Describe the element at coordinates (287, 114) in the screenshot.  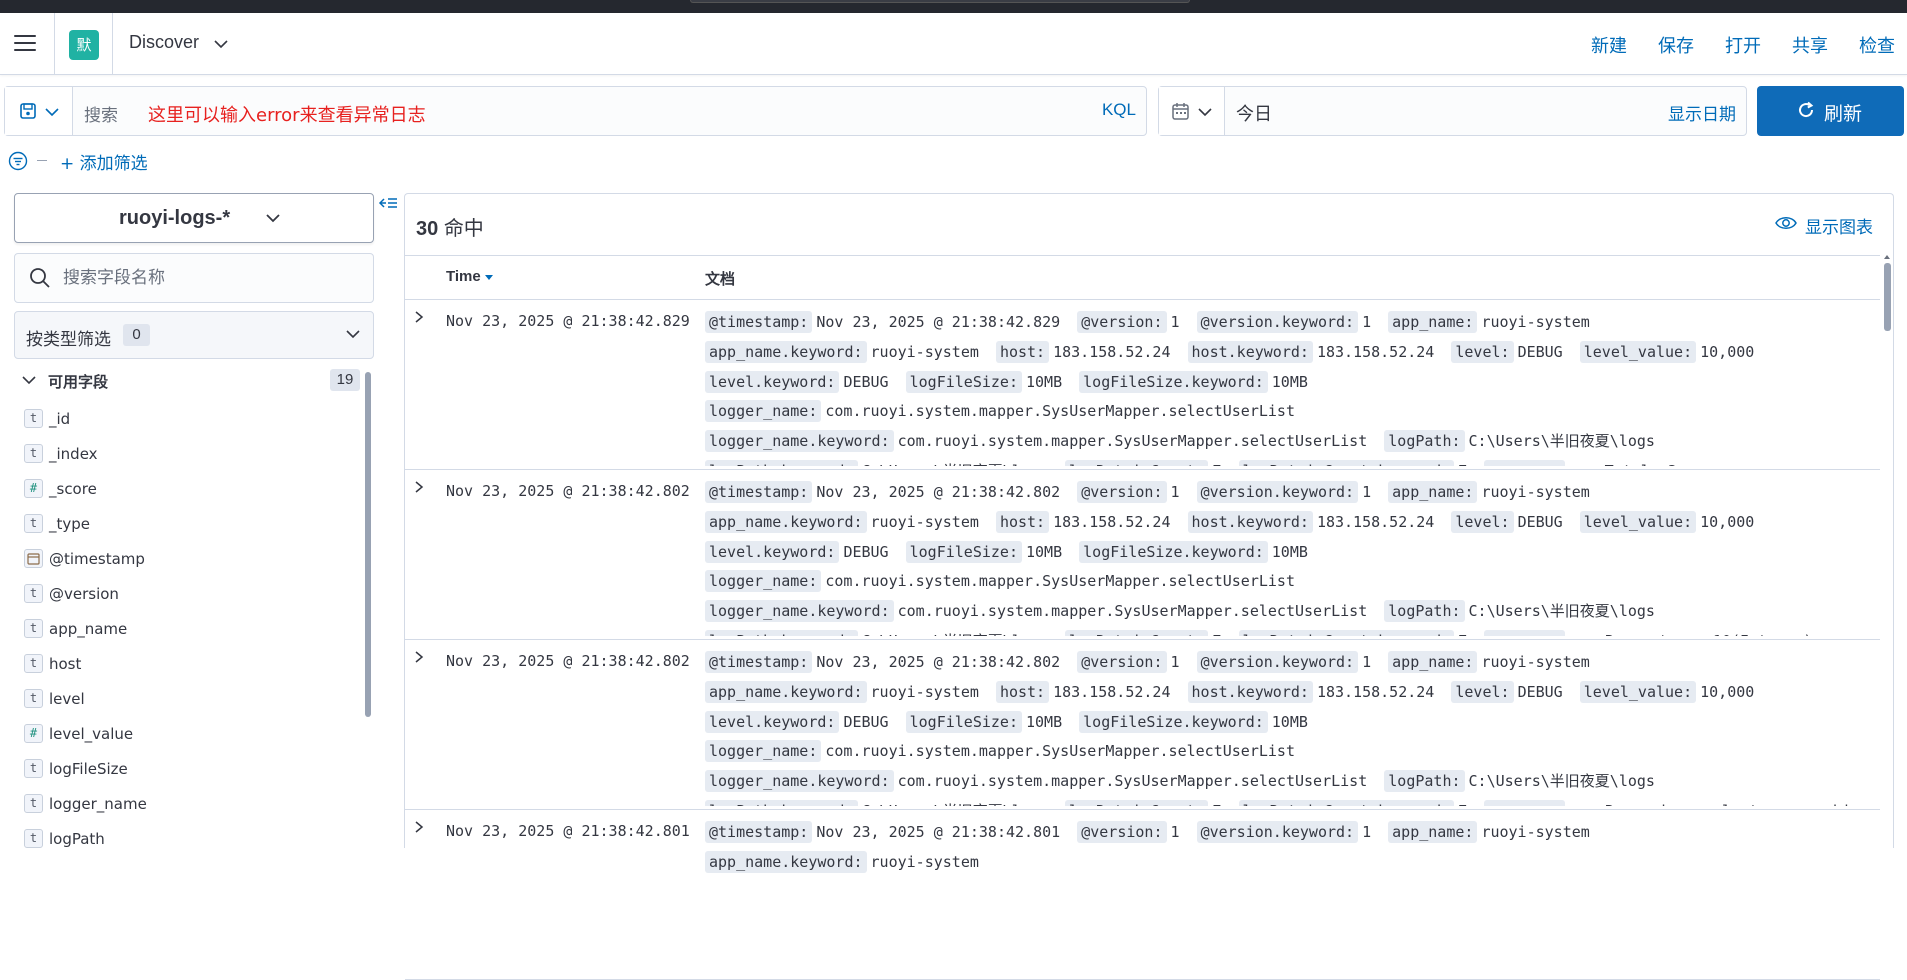
I see `query-input: 这里可以输入error来查看异常日志` at that location.